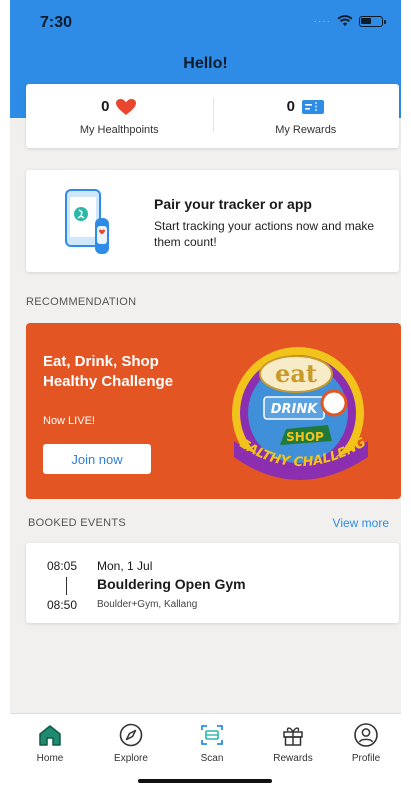 This screenshot has width=411, height=789. What do you see at coordinates (105, 106) in the screenshot?
I see `healthpoints-value: 0` at bounding box center [105, 106].